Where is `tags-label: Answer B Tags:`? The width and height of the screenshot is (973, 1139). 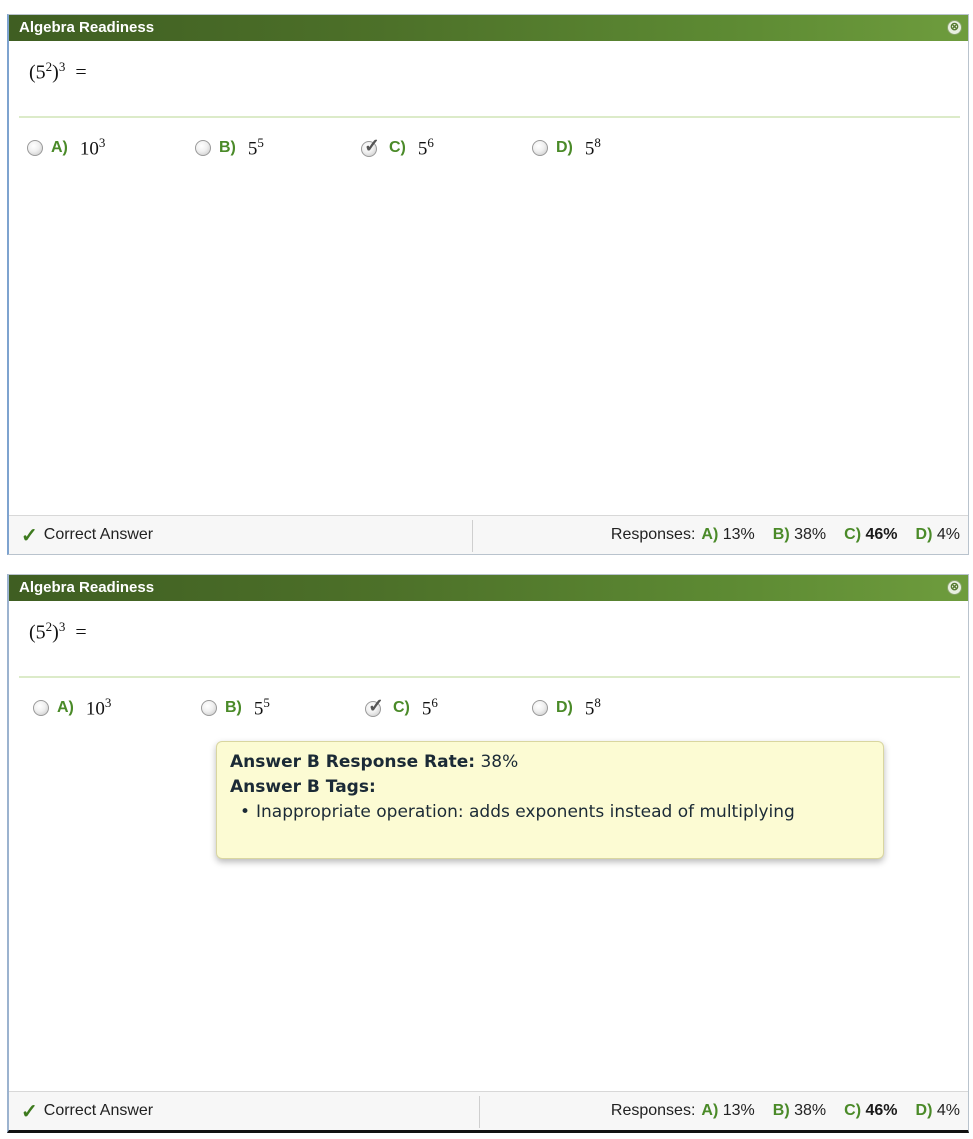
tags-label: Answer B Tags: is located at coordinates (303, 787).